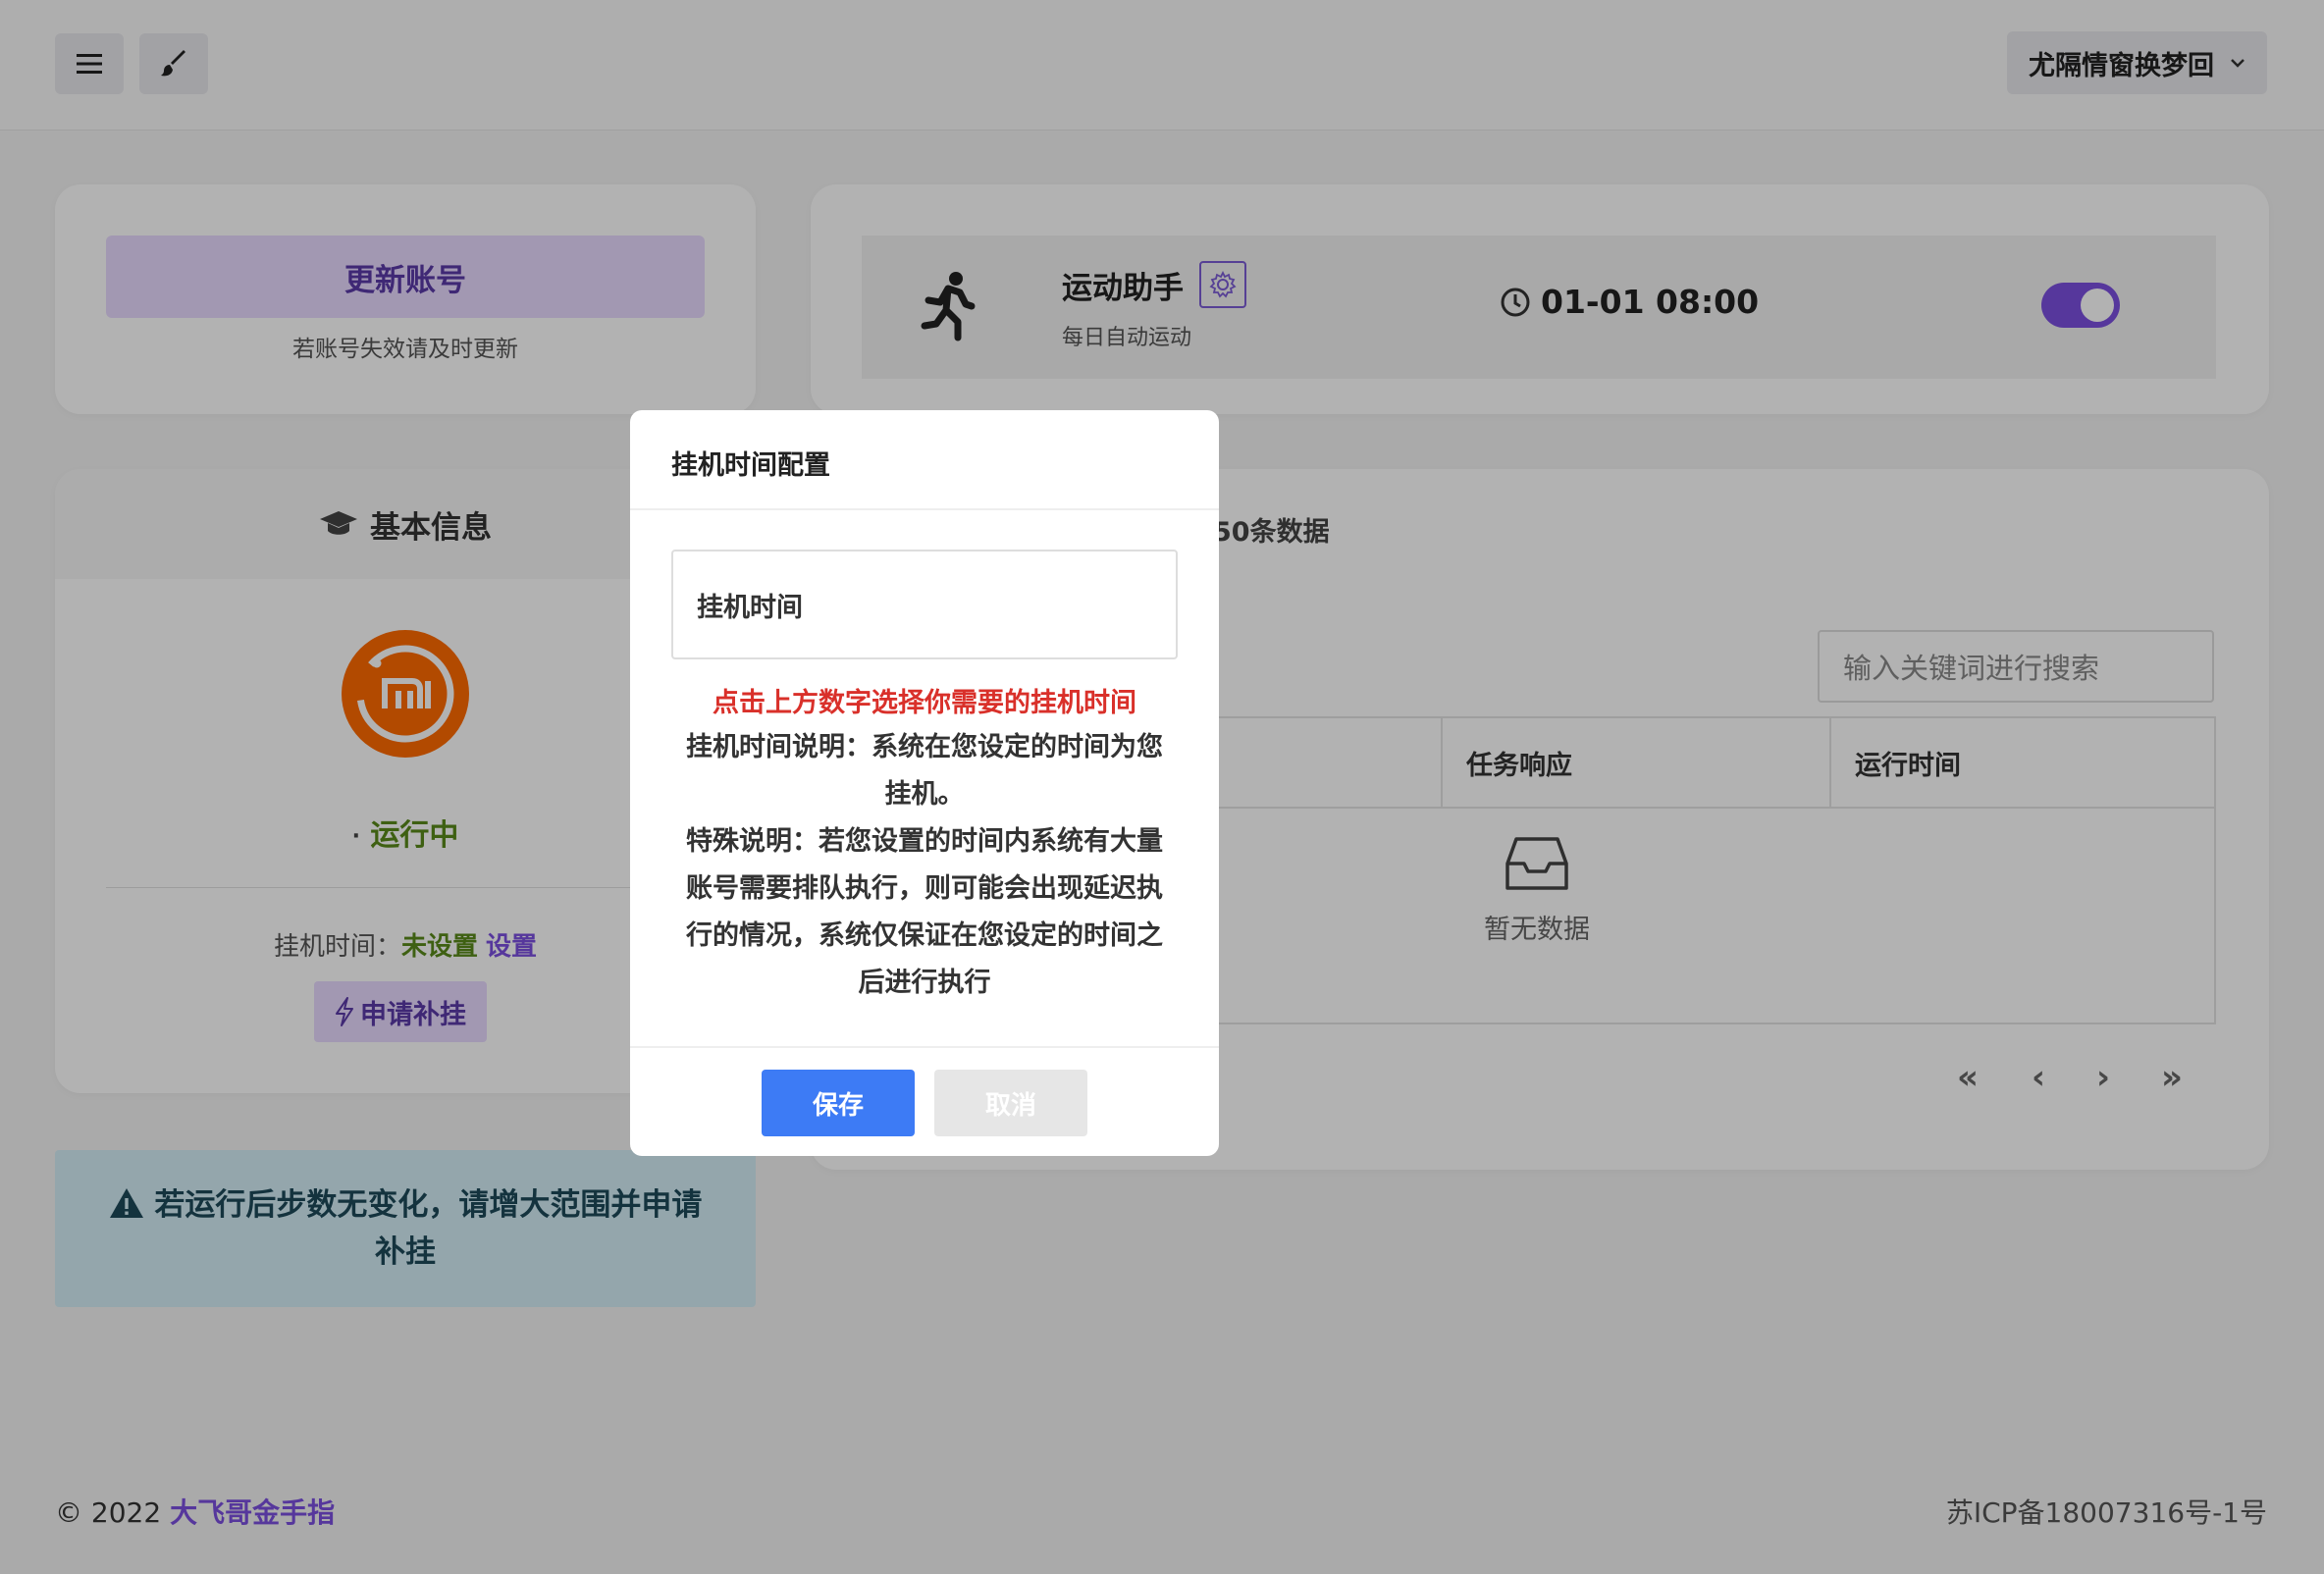 The image size is (2324, 1574). Describe the element at coordinates (925, 703) in the screenshot. I see `modal-tip: 点击上方数字选择你需要的挂机时间` at that location.